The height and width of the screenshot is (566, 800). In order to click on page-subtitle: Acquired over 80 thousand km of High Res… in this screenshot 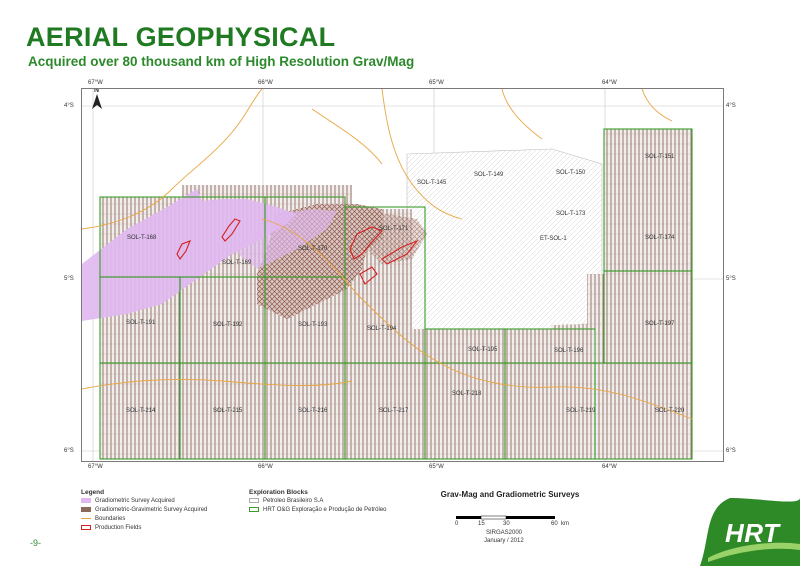, I will do `click(221, 61)`.